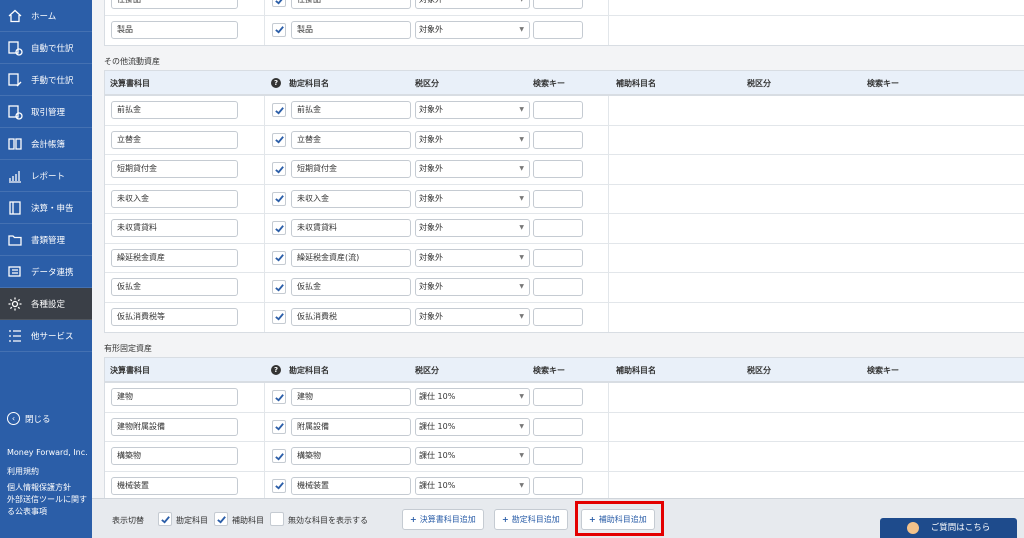  I want to click on account-name-field: 構築物, so click(351, 456).